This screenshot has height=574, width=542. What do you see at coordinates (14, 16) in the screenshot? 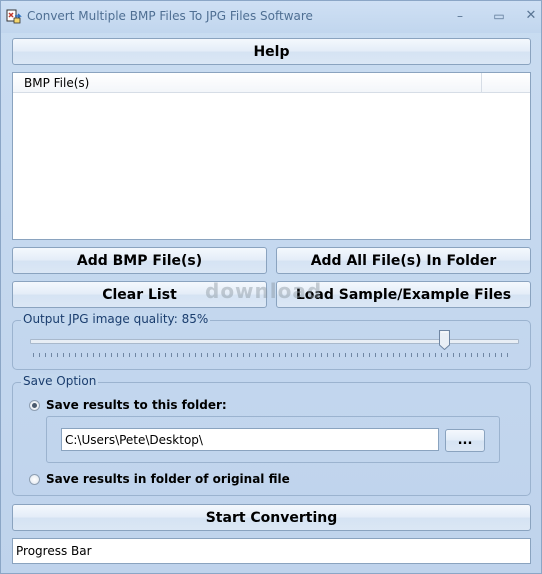
I see `app-icon` at bounding box center [14, 16].